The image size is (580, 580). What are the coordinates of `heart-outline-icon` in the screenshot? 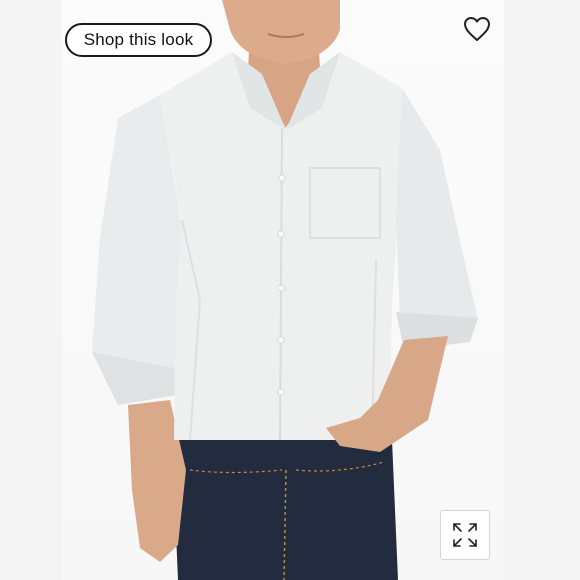 It's located at (477, 29).